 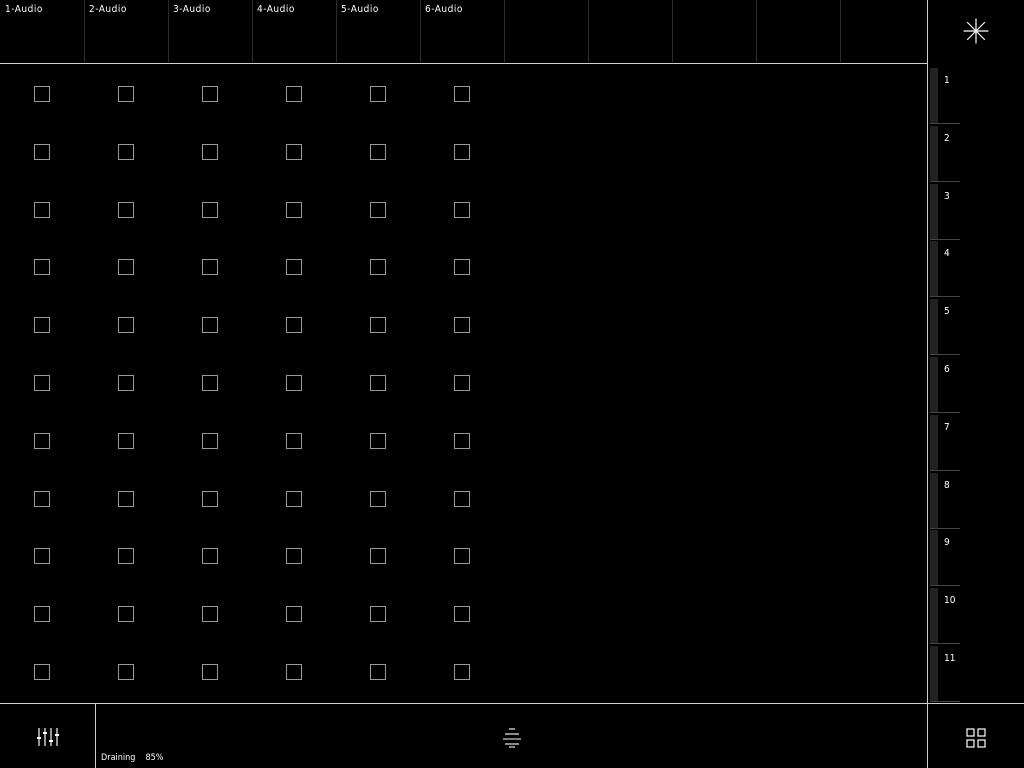 What do you see at coordinates (976, 738) in the screenshot?
I see `grid-view-icon` at bounding box center [976, 738].